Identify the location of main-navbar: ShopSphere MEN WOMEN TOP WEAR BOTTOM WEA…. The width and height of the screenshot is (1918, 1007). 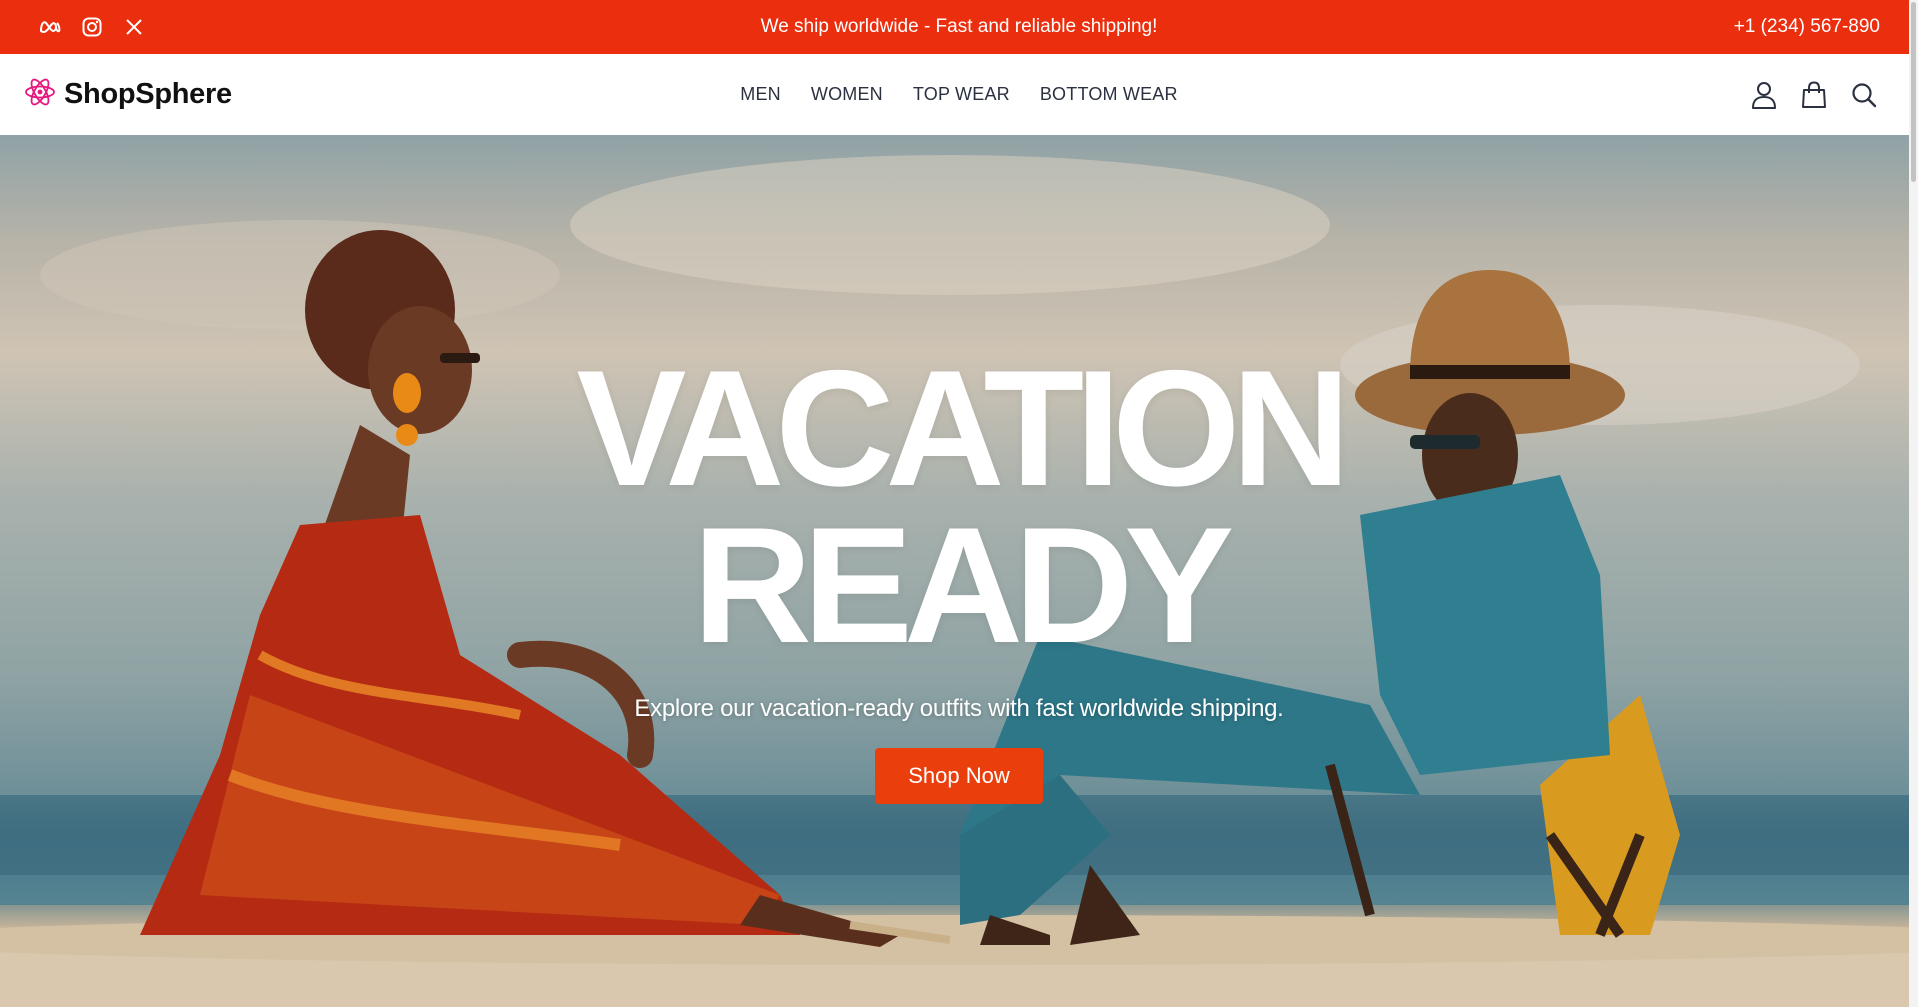
(959, 95).